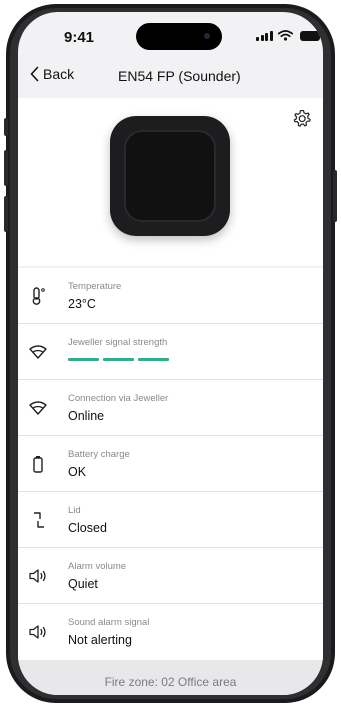 The height and width of the screenshot is (707, 341). What do you see at coordinates (207, 36) in the screenshot?
I see `camera-icon` at bounding box center [207, 36].